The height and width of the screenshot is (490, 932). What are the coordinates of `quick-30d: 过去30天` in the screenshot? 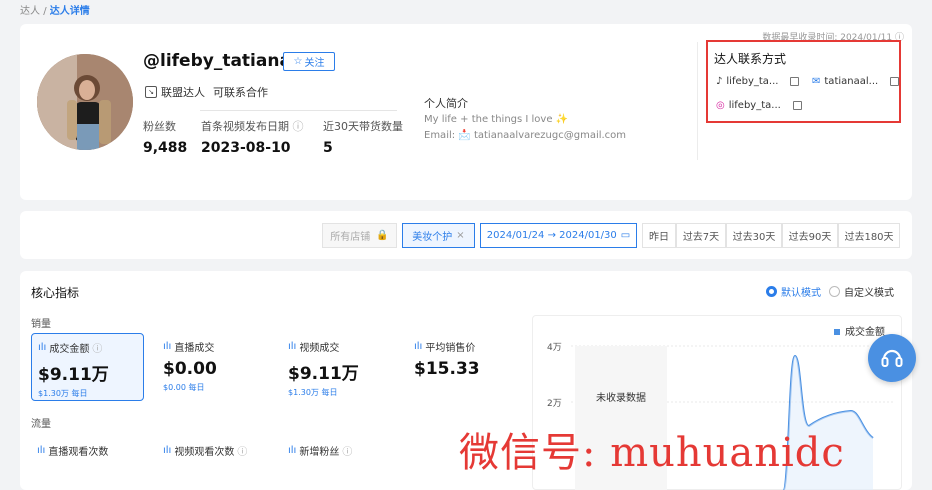 It's located at (754, 235).